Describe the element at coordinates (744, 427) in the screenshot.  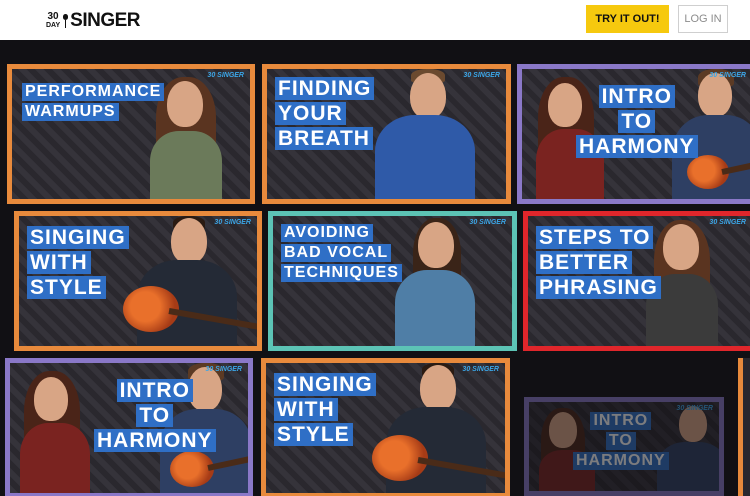
I see `card-edge-partial` at that location.